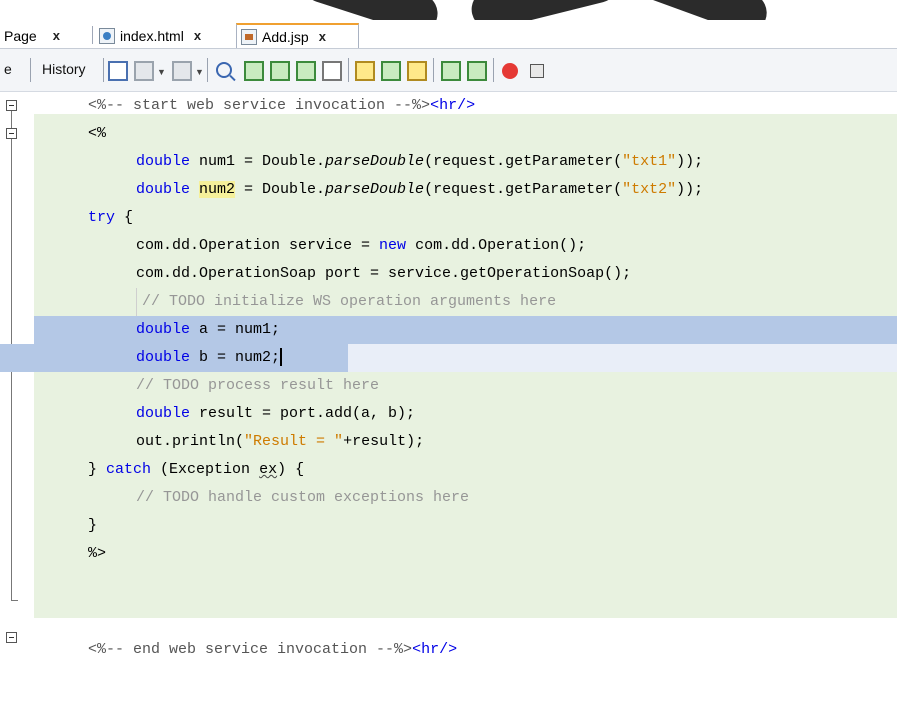 The width and height of the screenshot is (897, 720). I want to click on tab-label: Page, so click(20, 35).